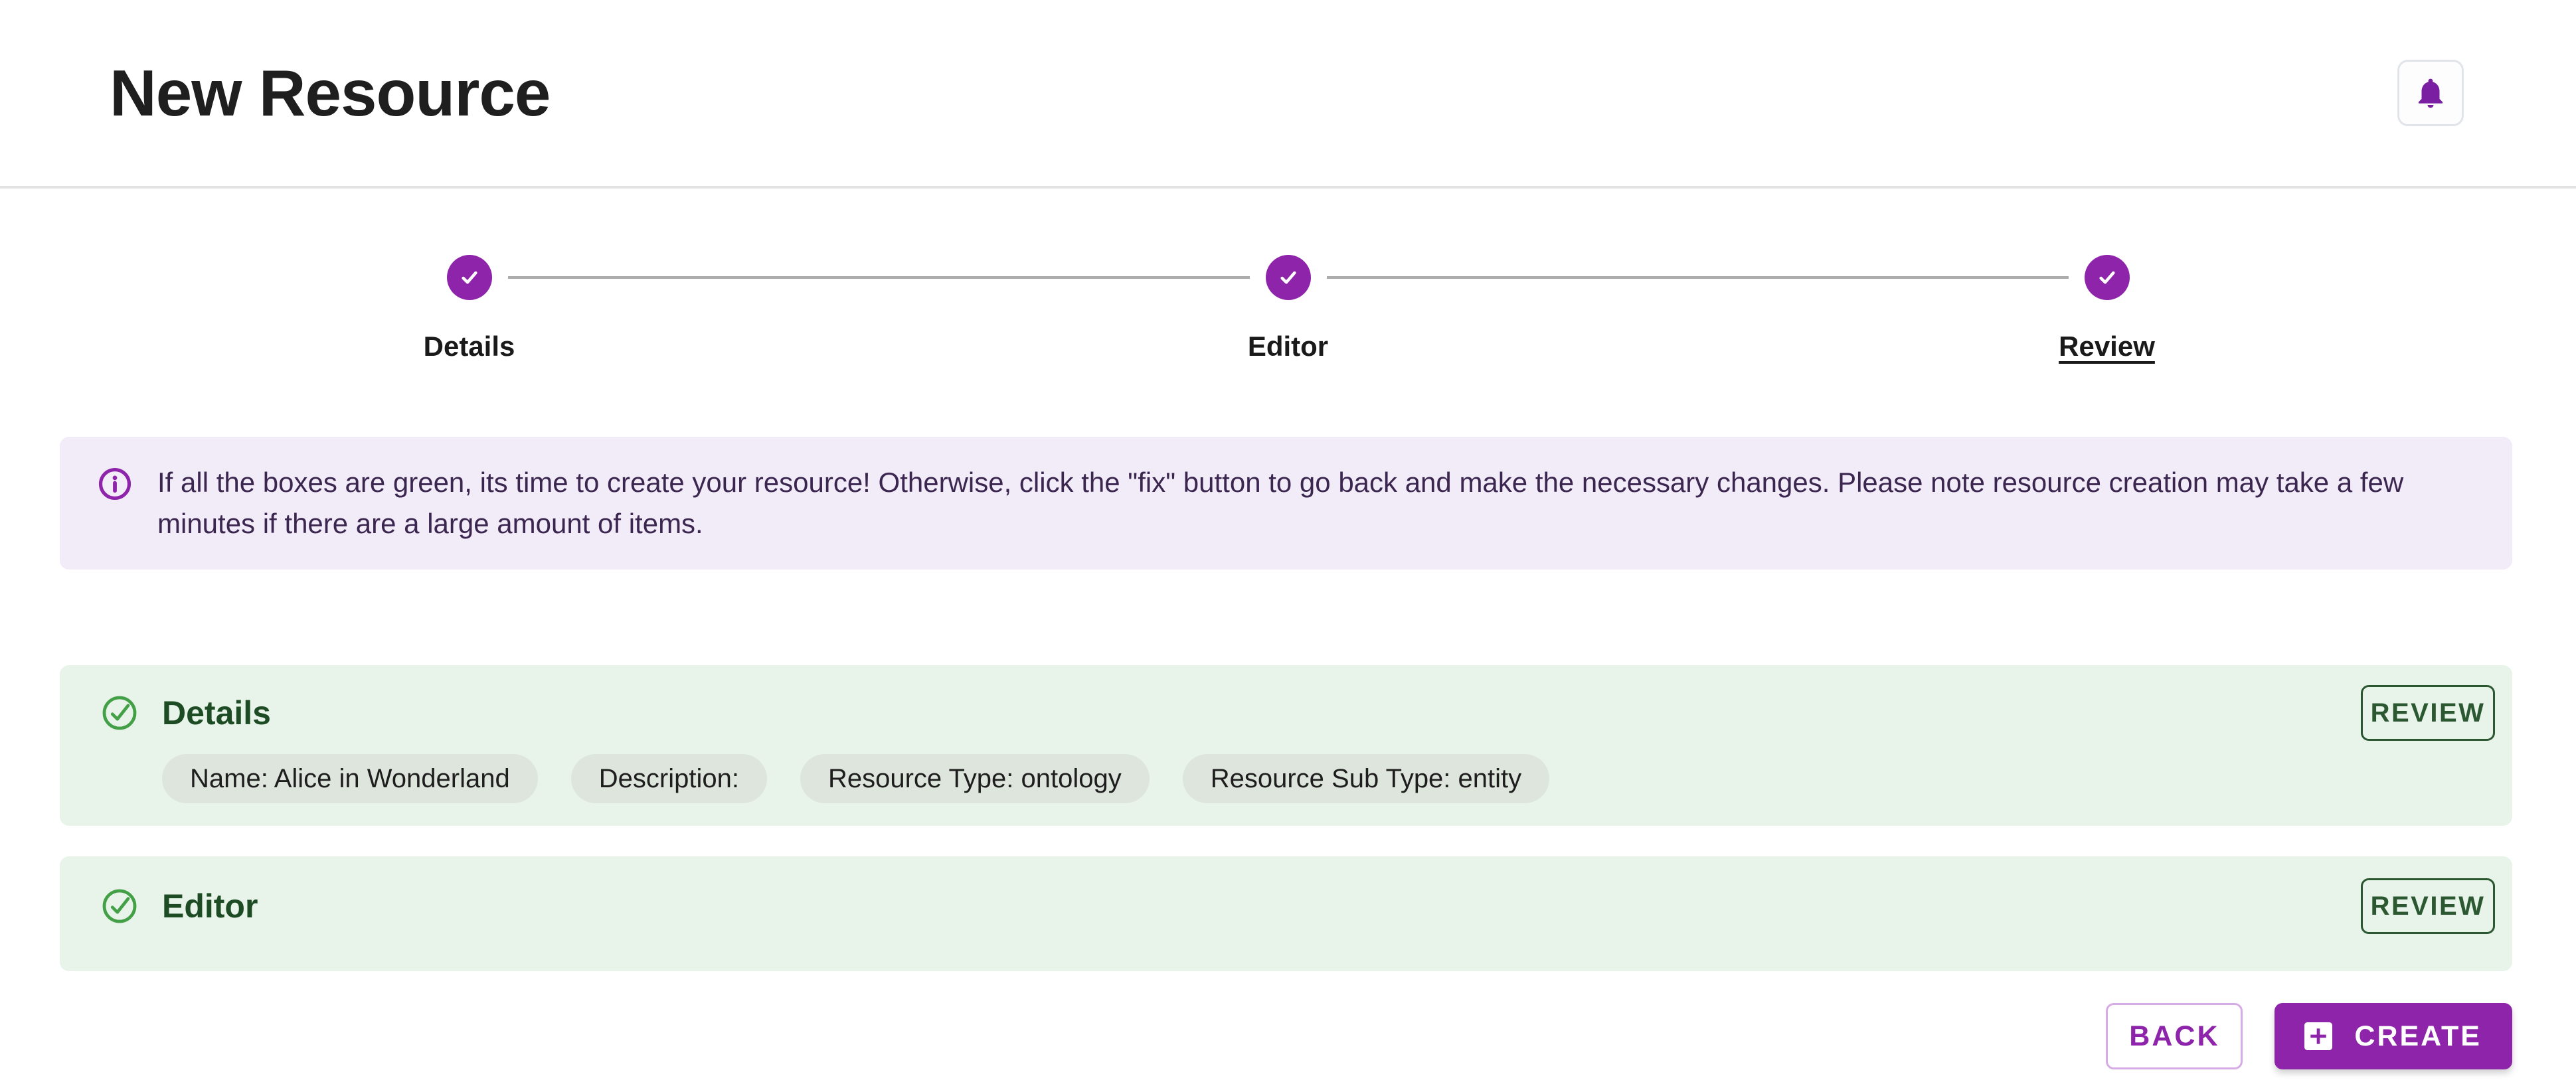  I want to click on chip-description: Description:, so click(668, 779).